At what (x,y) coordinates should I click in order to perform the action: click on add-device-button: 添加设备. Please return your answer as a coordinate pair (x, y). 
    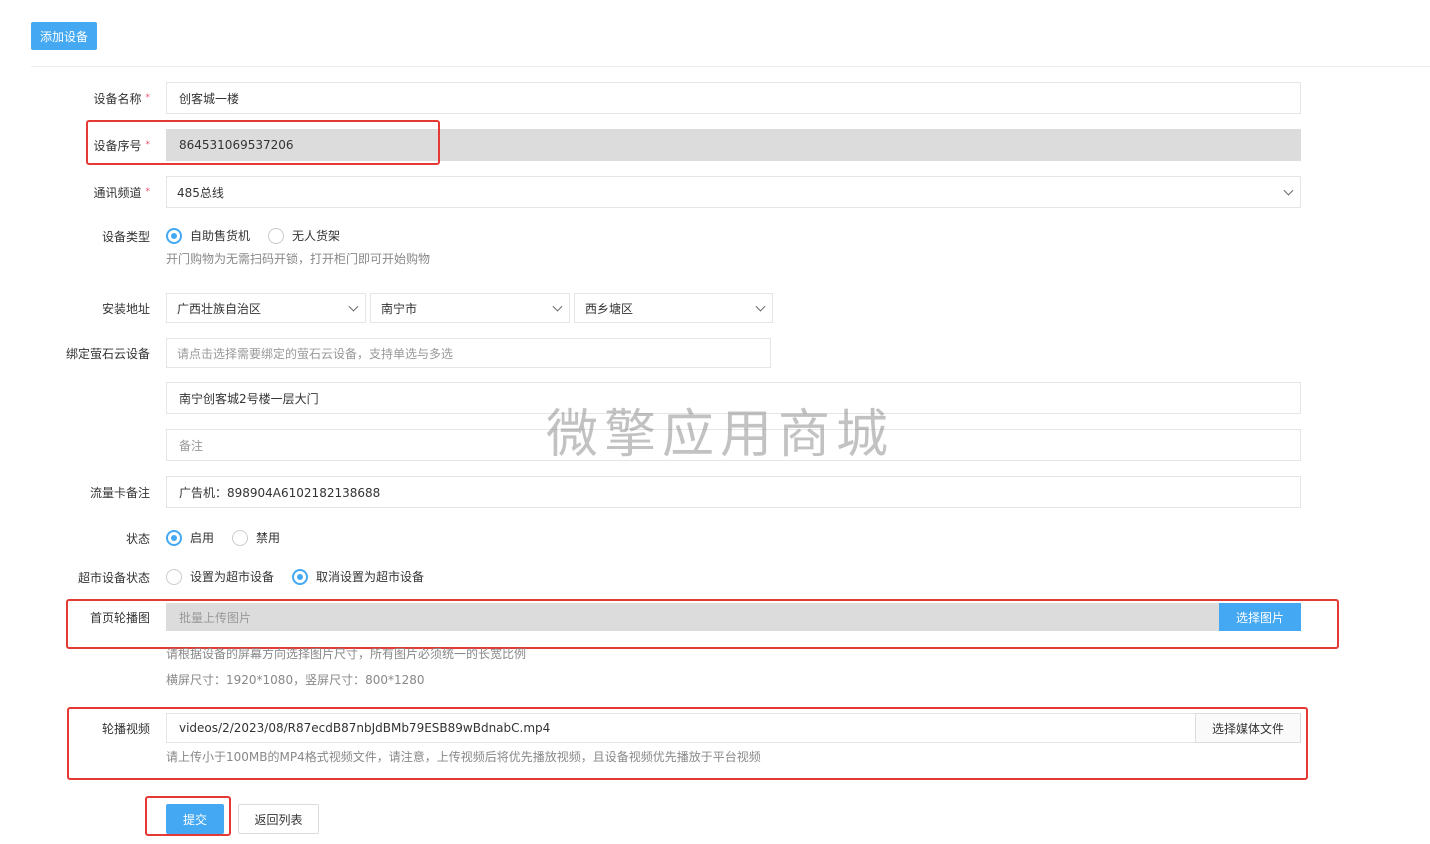
    Looking at the image, I should click on (64, 36).